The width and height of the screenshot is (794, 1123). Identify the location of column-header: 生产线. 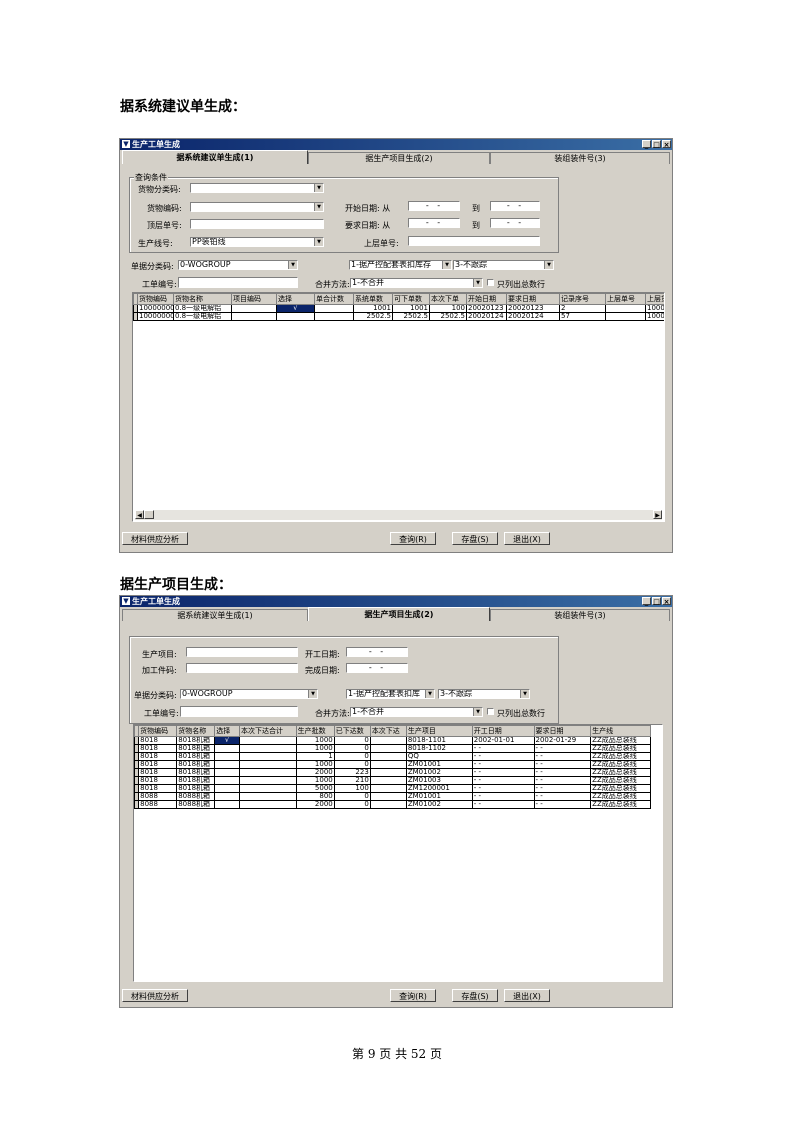
(620, 731).